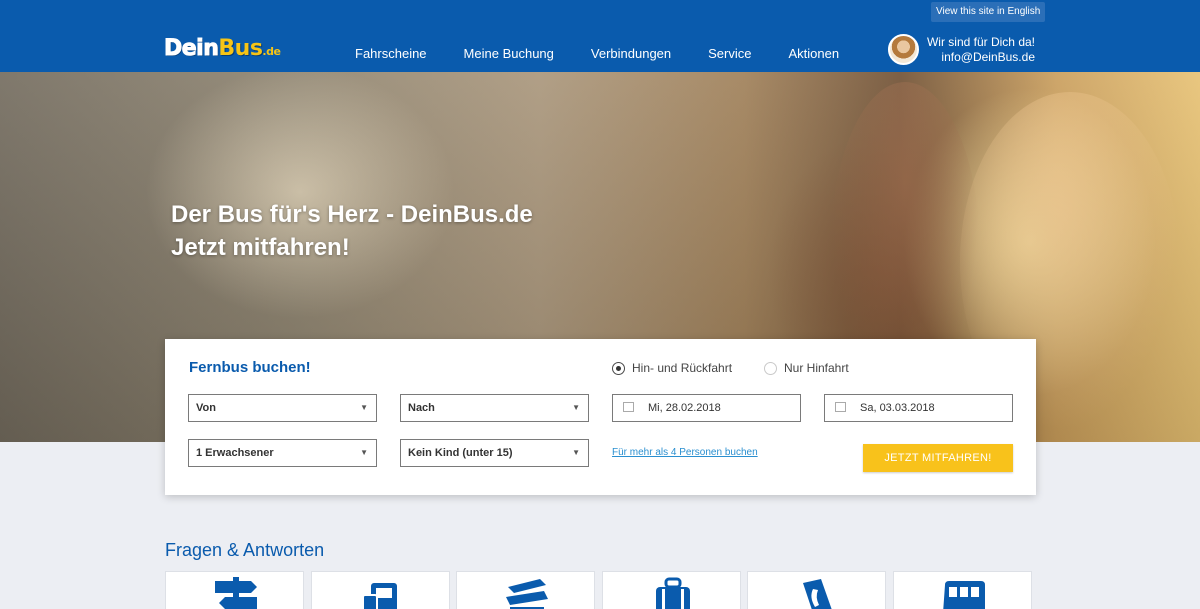  What do you see at coordinates (460, 453) in the screenshot?
I see `children-select-value: Kein Kind (unter 15)` at bounding box center [460, 453].